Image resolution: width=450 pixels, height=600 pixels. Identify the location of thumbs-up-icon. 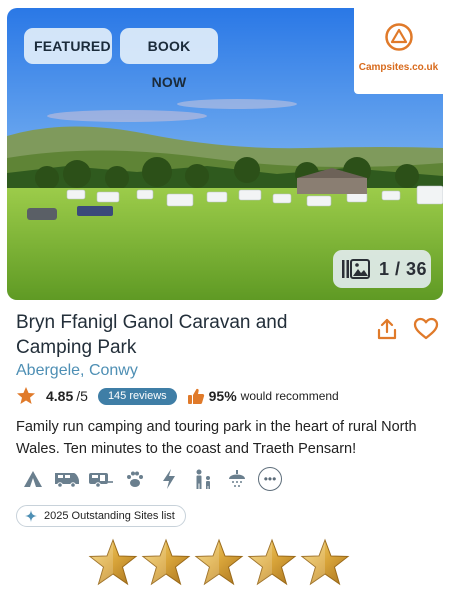
(195, 396).